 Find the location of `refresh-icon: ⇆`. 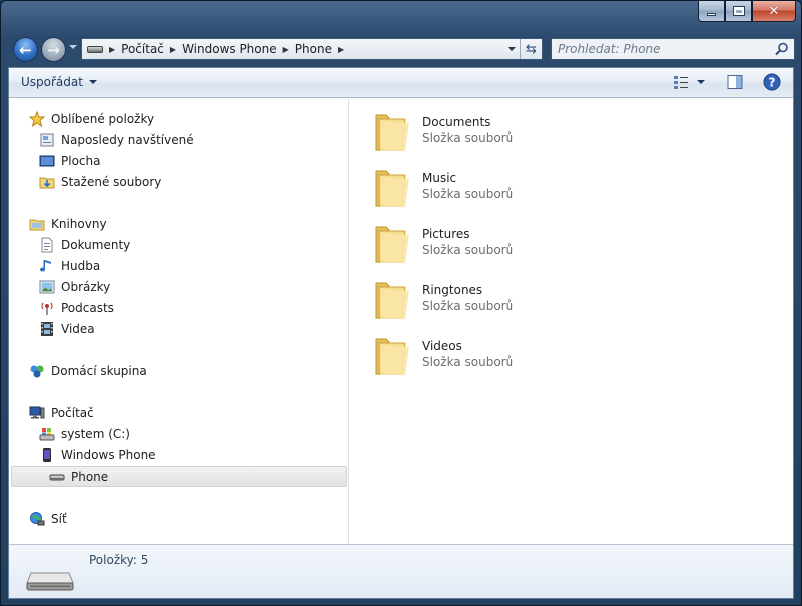

refresh-icon: ⇆ is located at coordinates (531, 49).